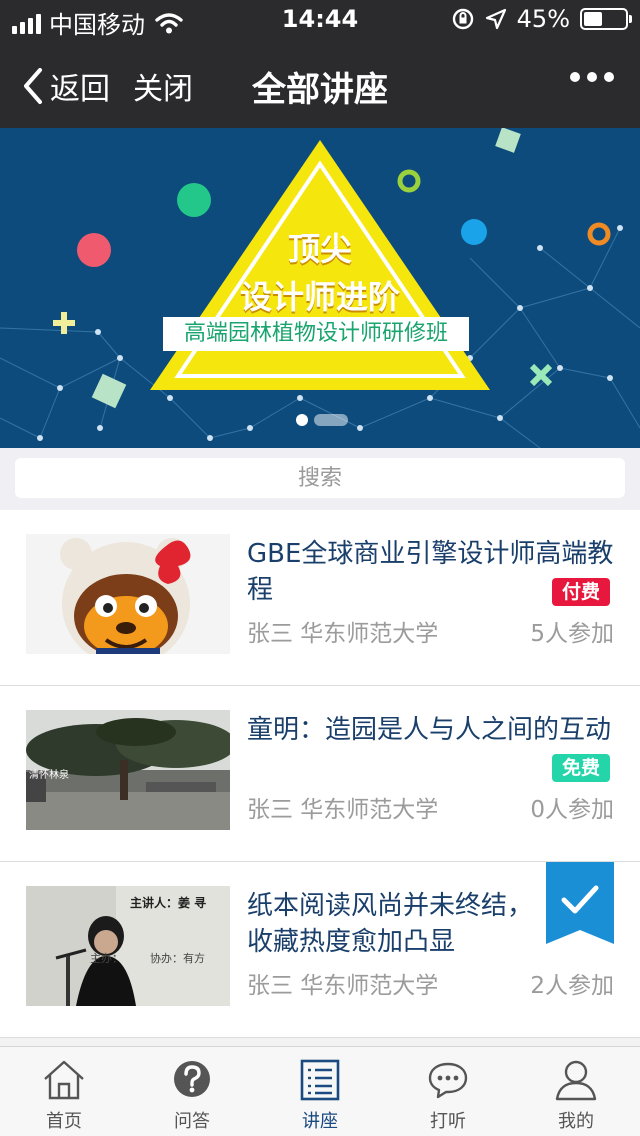  What do you see at coordinates (192, 1079) in the screenshot?
I see `question-icon` at bounding box center [192, 1079].